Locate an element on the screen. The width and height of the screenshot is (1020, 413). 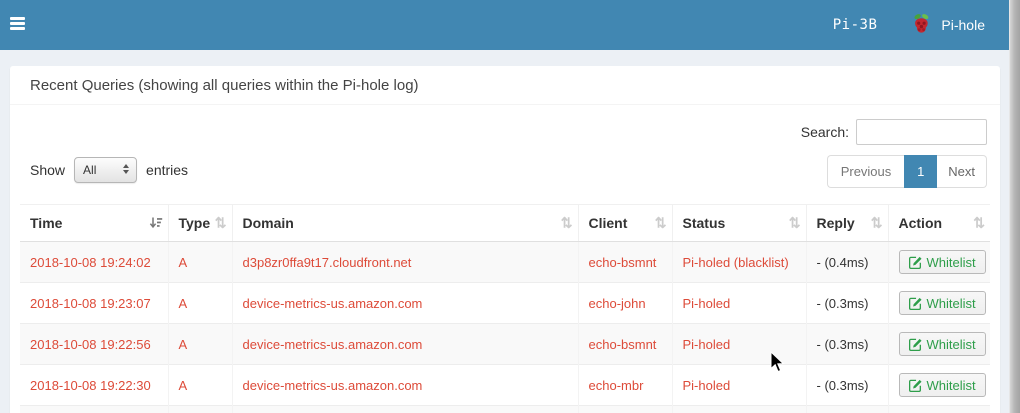
table-header-row: Time ⇅ Type ⇅ Domain ⇅ is located at coordinates (505, 223).